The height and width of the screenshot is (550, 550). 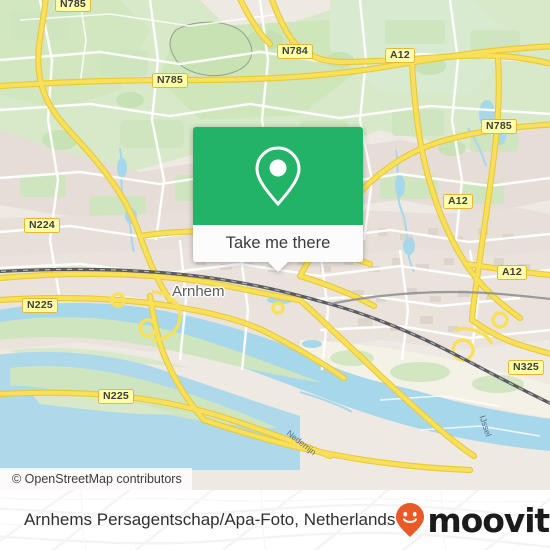 What do you see at coordinates (488, 520) in the screenshot?
I see `moovit-wordmark: moovit` at bounding box center [488, 520].